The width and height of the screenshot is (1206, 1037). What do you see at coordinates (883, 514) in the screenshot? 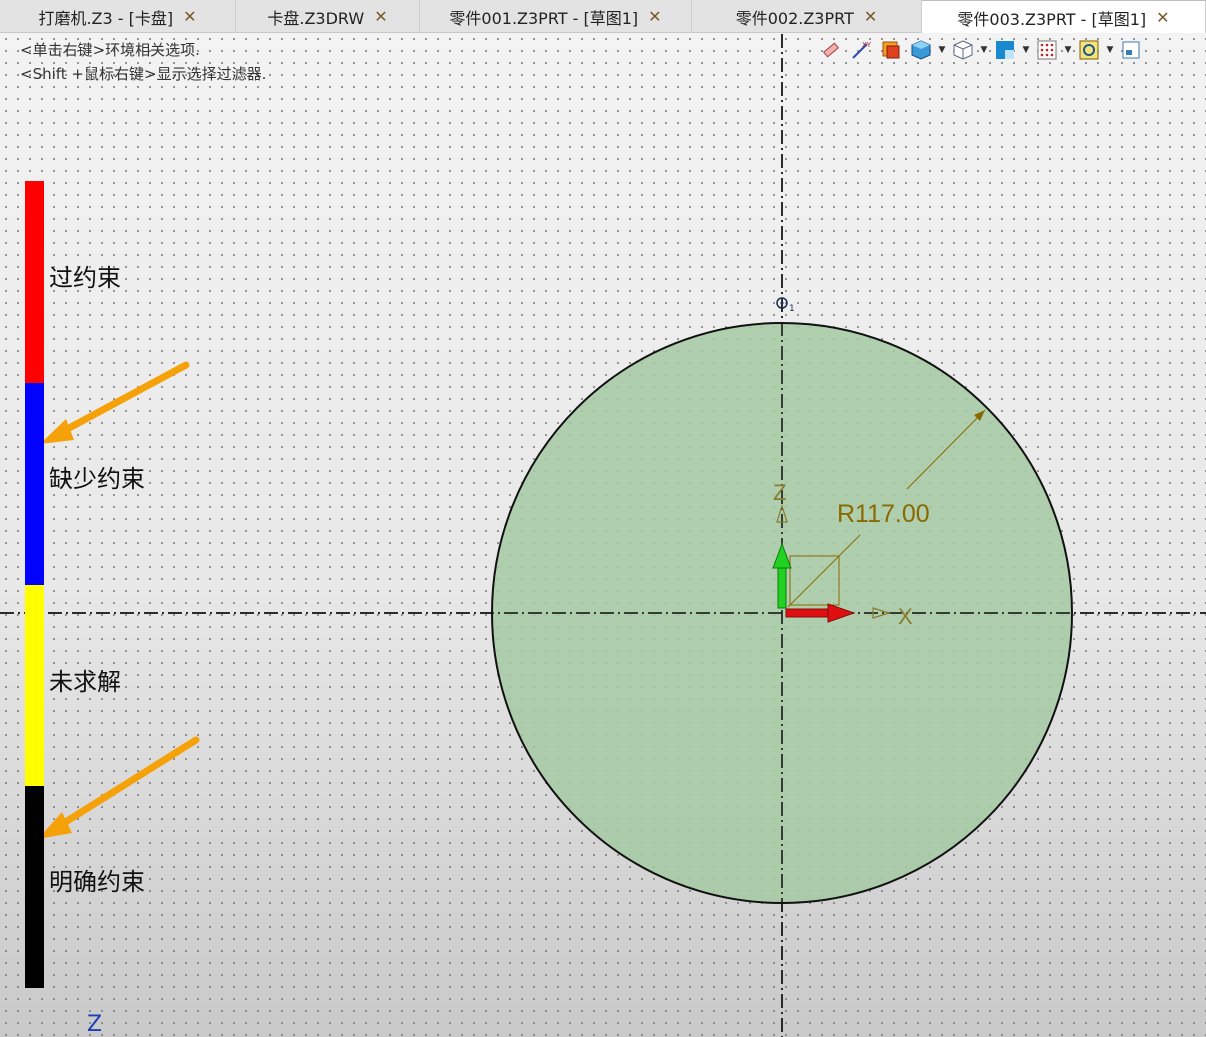
I see `dimension-text: R117.00` at bounding box center [883, 514].